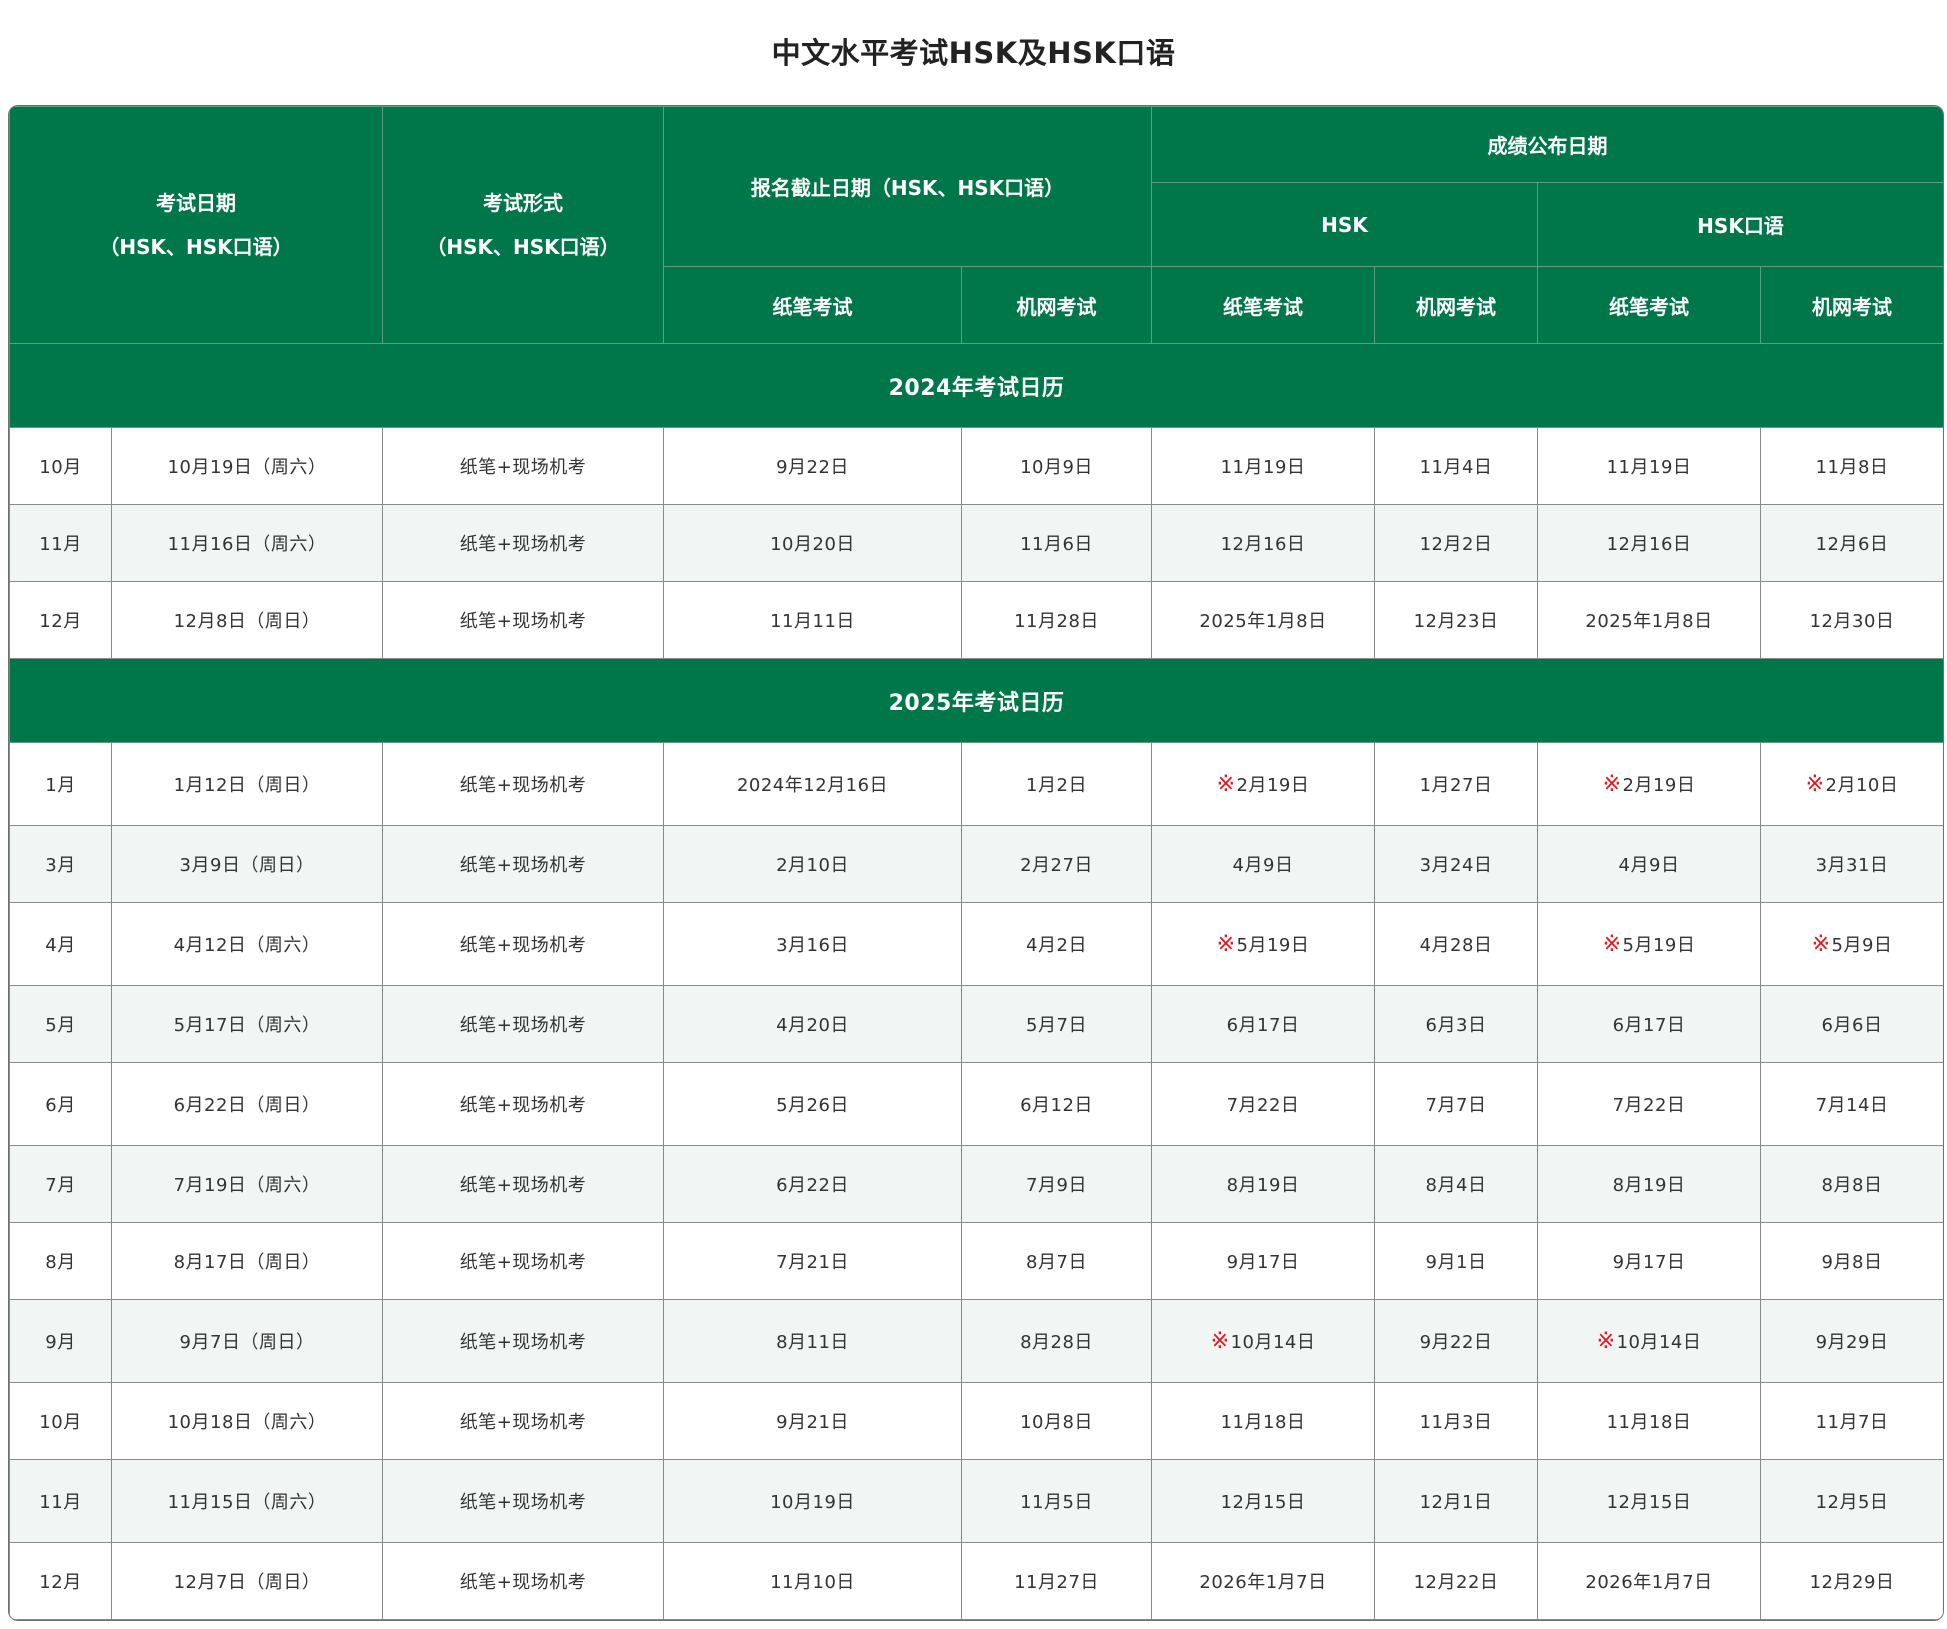 This screenshot has height=1629, width=1947. Describe the element at coordinates (1851, 1581) in the screenshot. I see `cell-oral-online: 12月29日` at that location.